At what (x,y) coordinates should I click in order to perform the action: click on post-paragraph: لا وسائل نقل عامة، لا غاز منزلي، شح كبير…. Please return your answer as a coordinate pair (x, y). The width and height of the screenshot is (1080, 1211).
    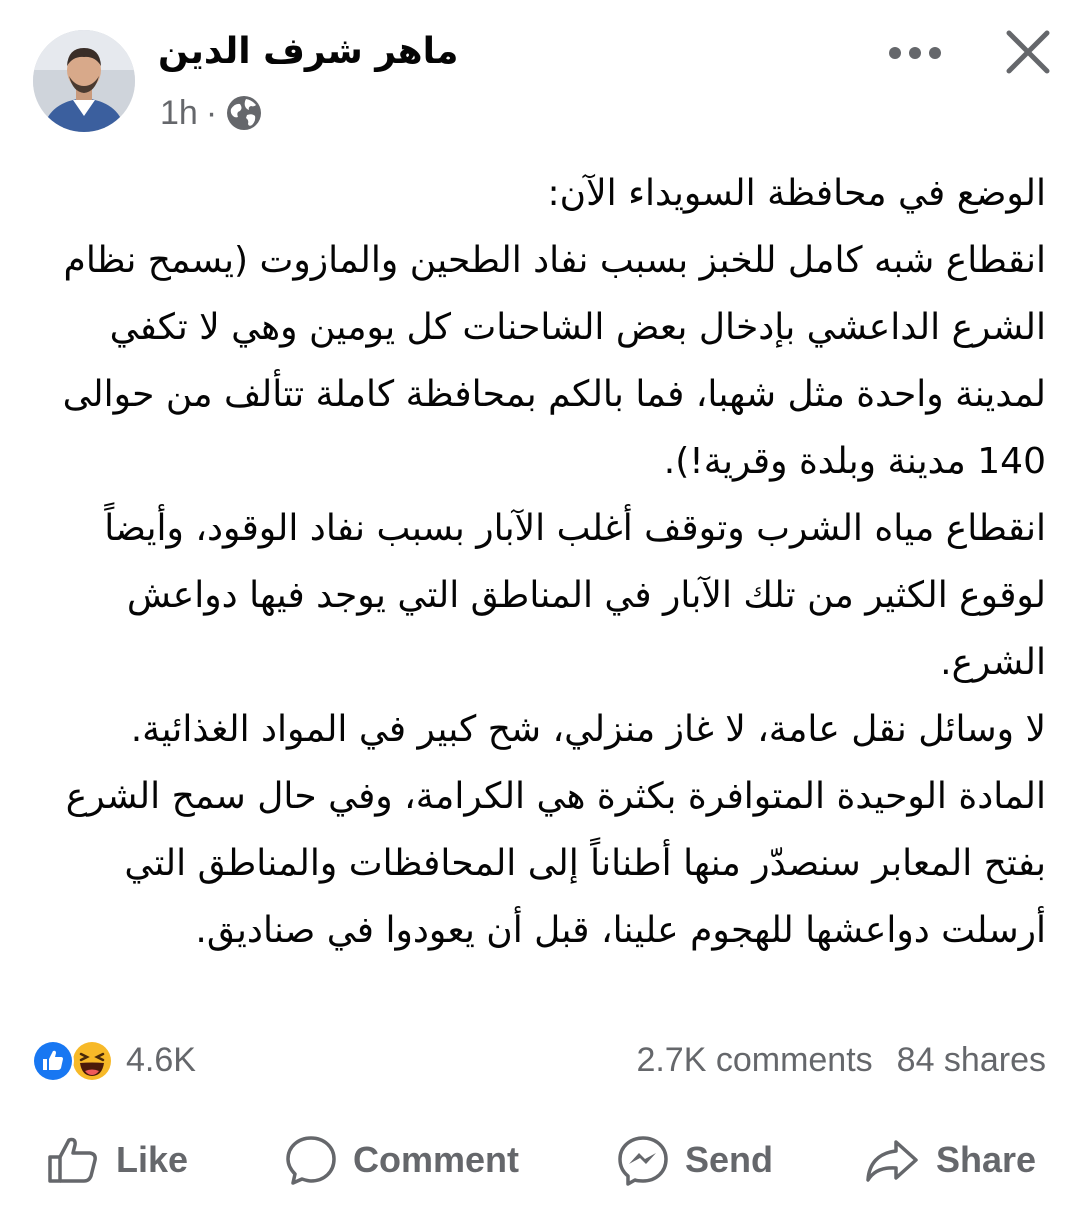
    Looking at the image, I should click on (588, 729).